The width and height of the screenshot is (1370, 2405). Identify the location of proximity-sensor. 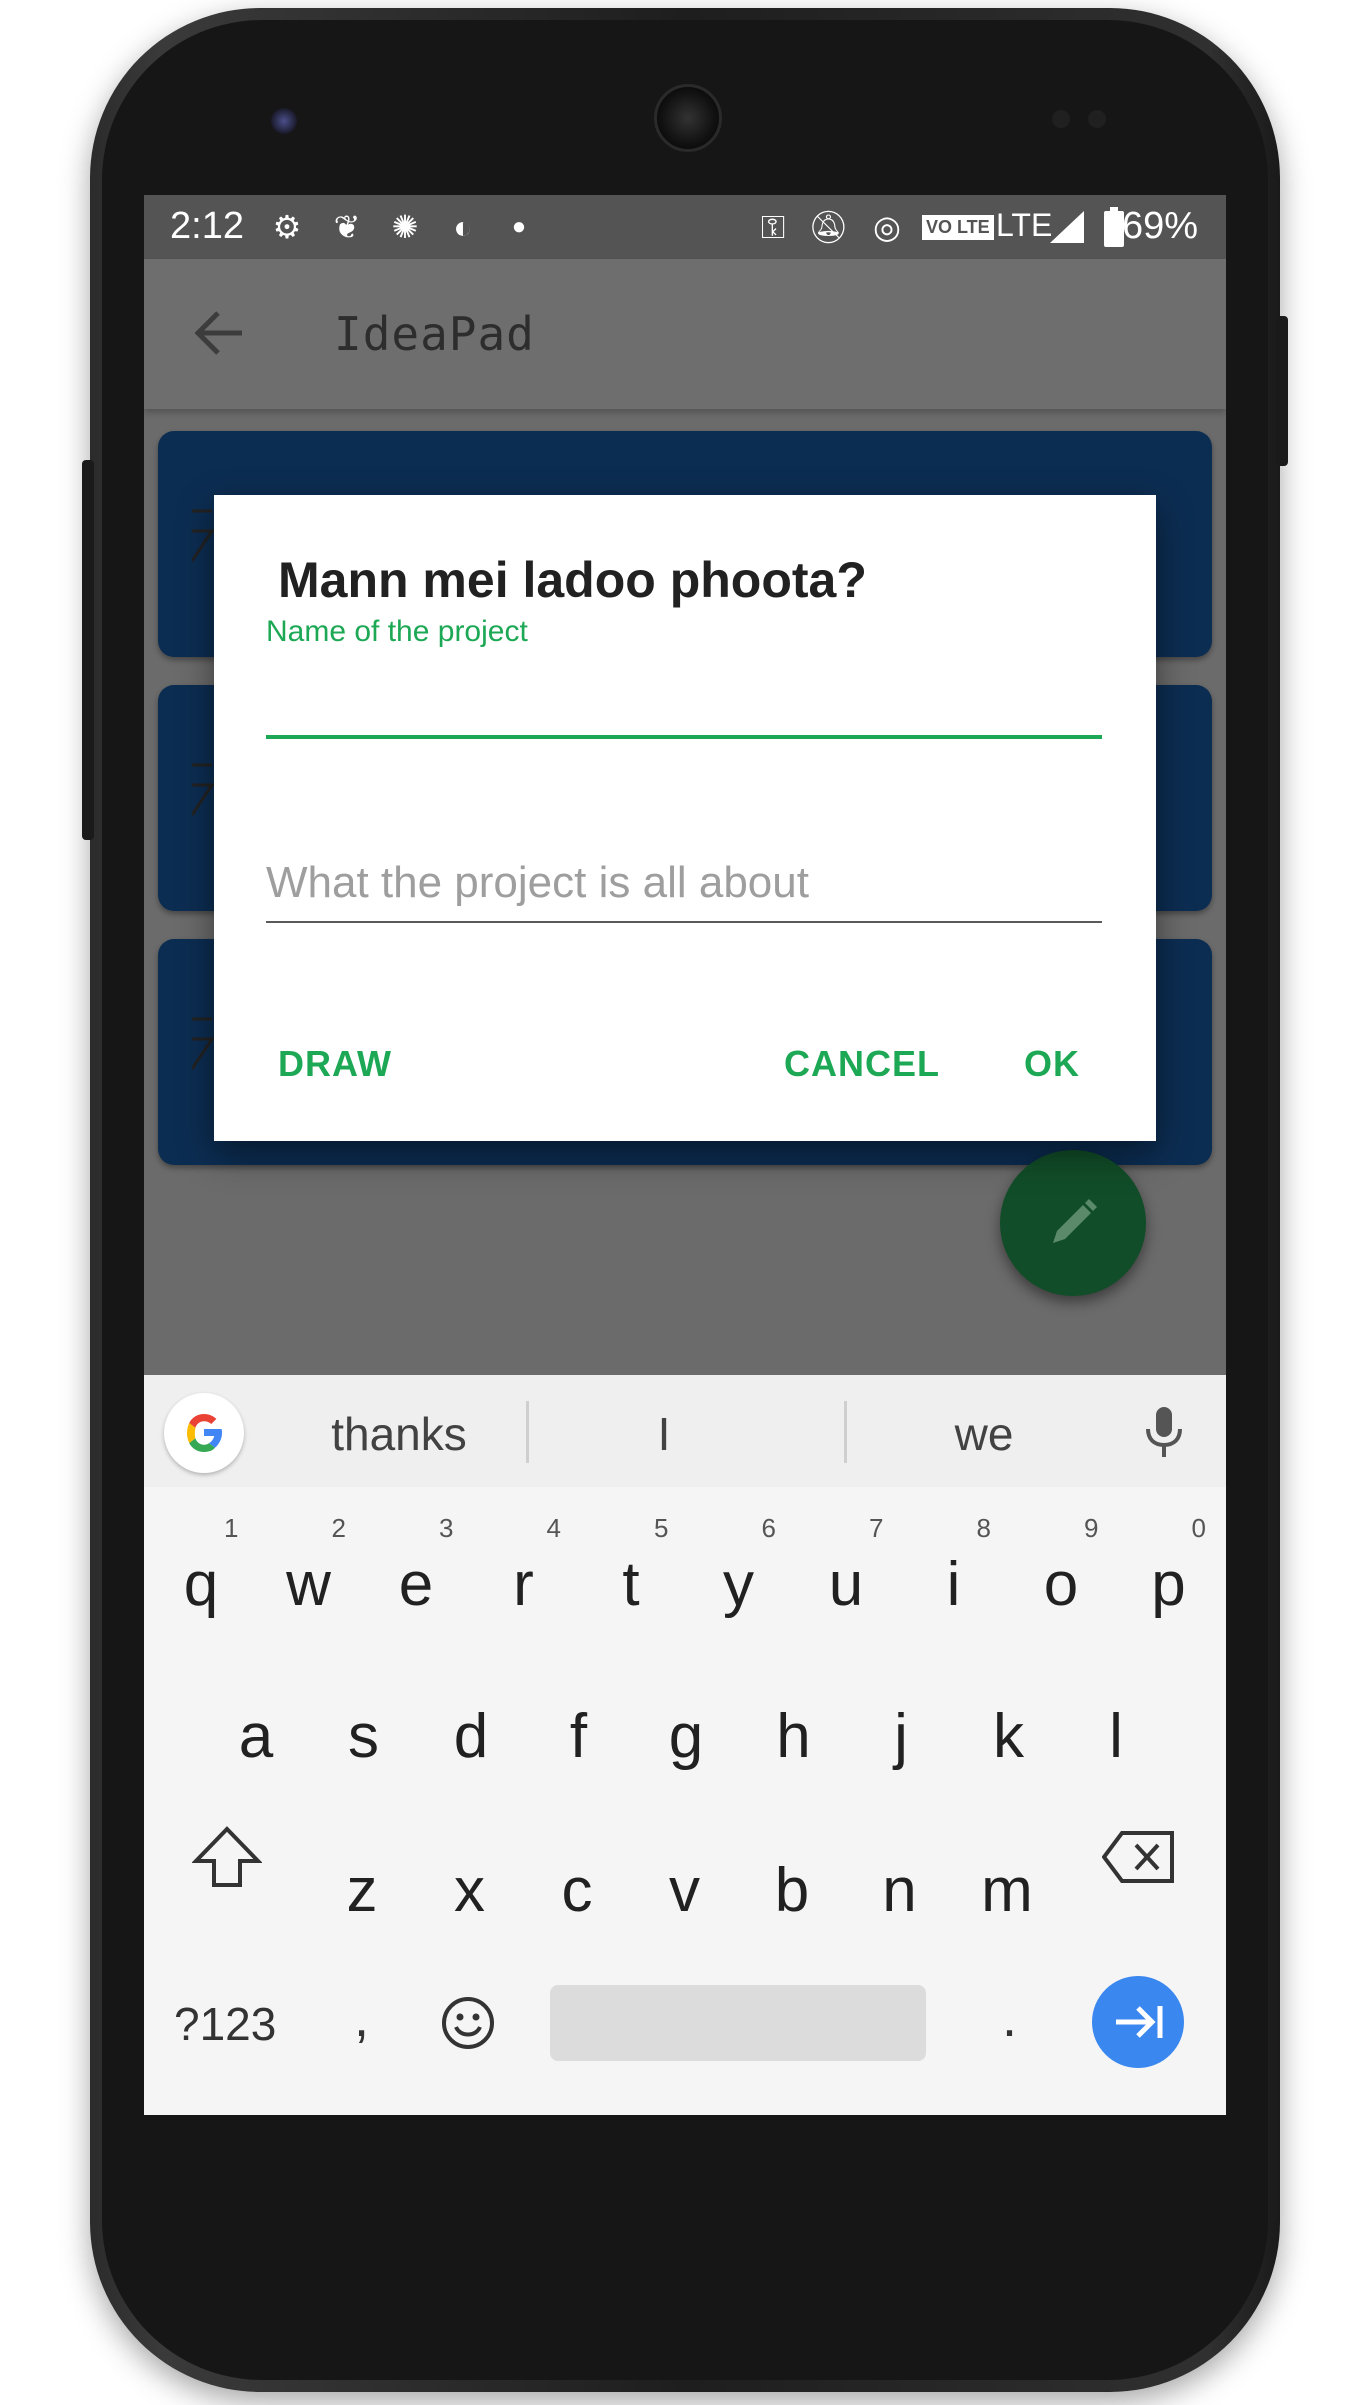
(1061, 119).